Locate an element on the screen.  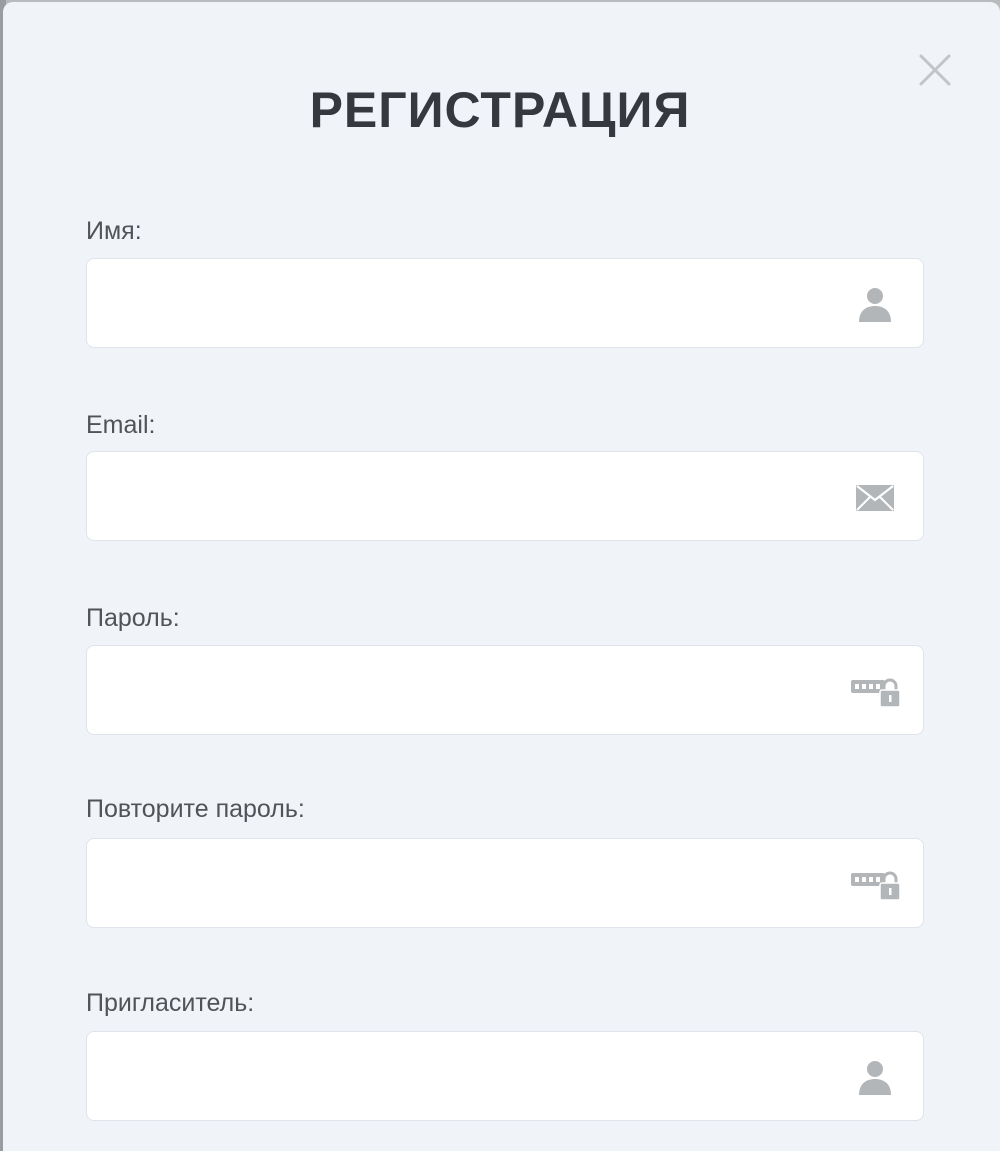
inviter-field is located at coordinates (505, 1076).